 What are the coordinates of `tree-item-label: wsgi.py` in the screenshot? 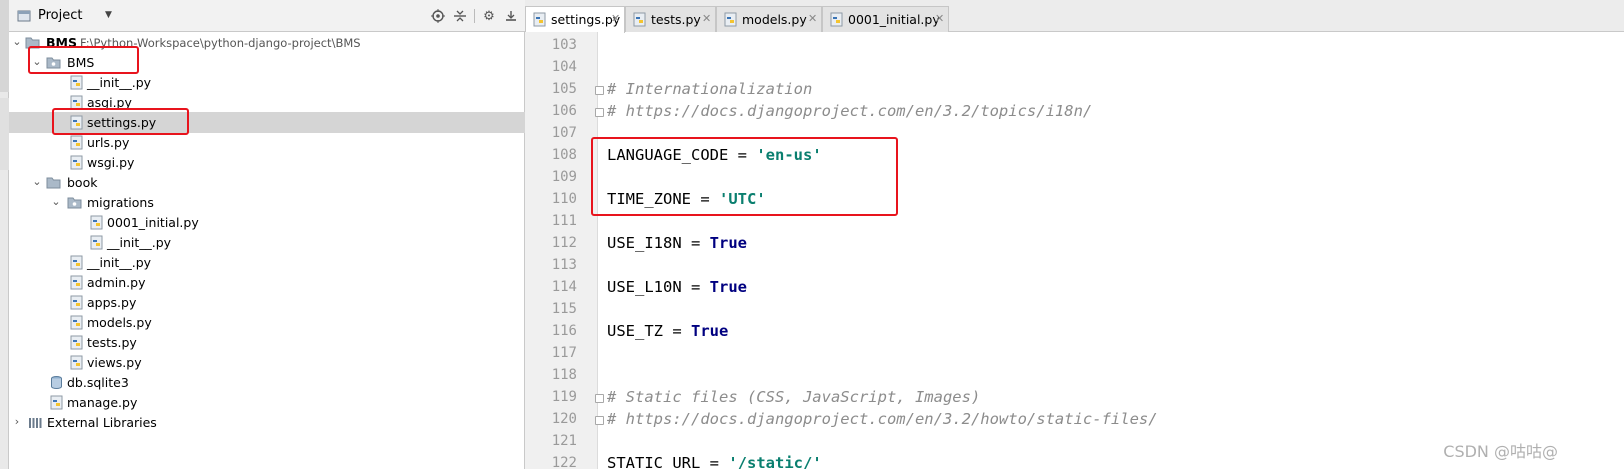 It's located at (111, 162).